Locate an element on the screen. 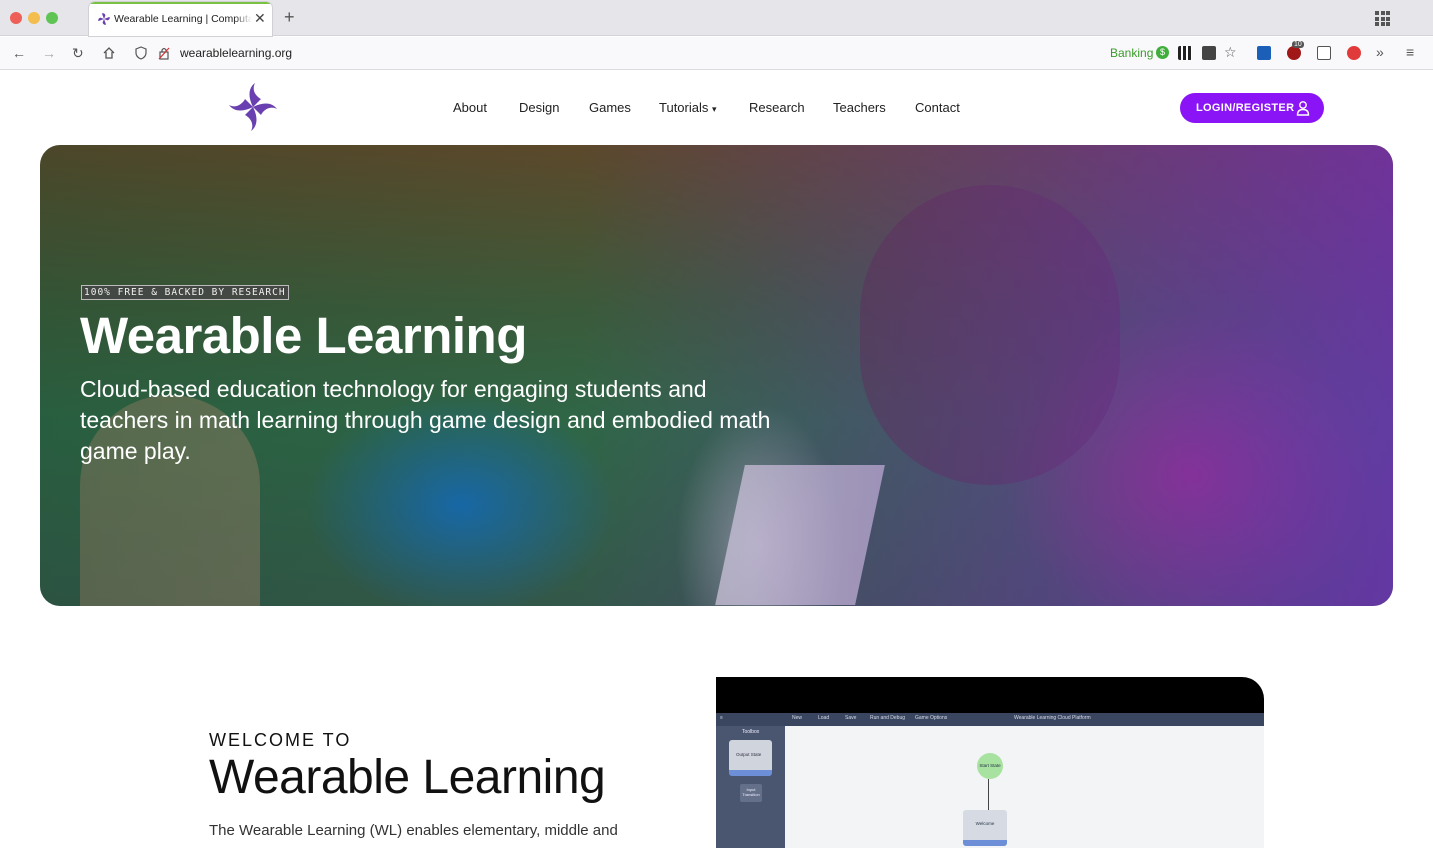 This screenshot has height=848, width=1433. preview-connector is located at coordinates (988, 794).